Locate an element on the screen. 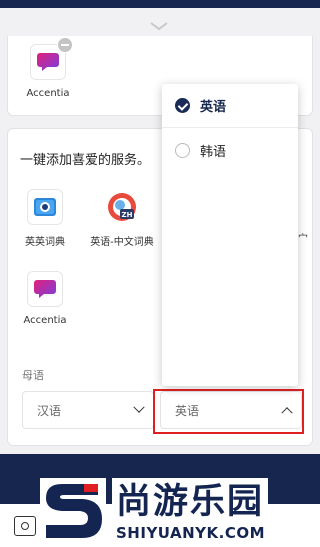 Image resolution: width=320 pixels, height=547 pixels. zh-dictionary-icon: ZH is located at coordinates (122, 207).